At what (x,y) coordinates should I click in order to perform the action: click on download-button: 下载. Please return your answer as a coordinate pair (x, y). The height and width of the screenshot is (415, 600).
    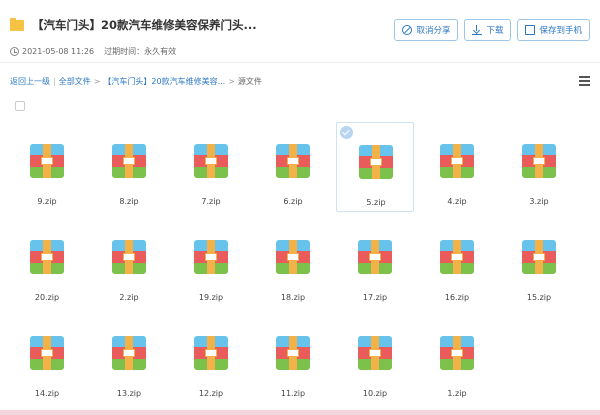
    Looking at the image, I should click on (488, 30).